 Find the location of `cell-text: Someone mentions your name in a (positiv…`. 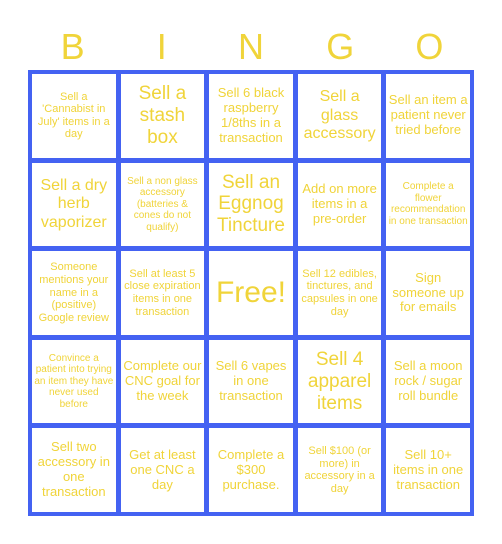

cell-text: Someone mentions your name in a (positiv… is located at coordinates (73, 292).